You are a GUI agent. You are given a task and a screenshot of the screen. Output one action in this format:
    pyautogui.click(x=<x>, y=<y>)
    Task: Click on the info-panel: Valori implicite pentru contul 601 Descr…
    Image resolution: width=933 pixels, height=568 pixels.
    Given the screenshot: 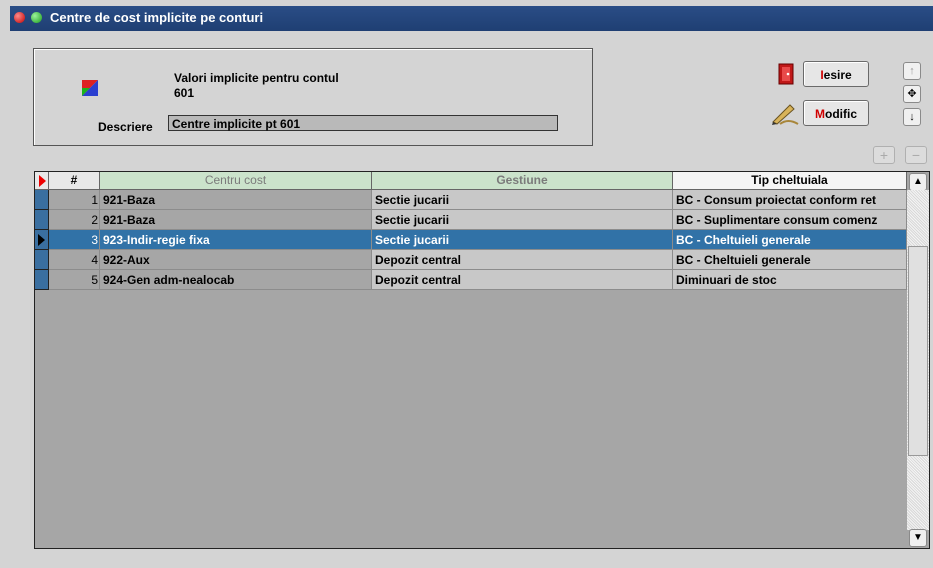 What is the action you would take?
    pyautogui.click(x=313, y=97)
    